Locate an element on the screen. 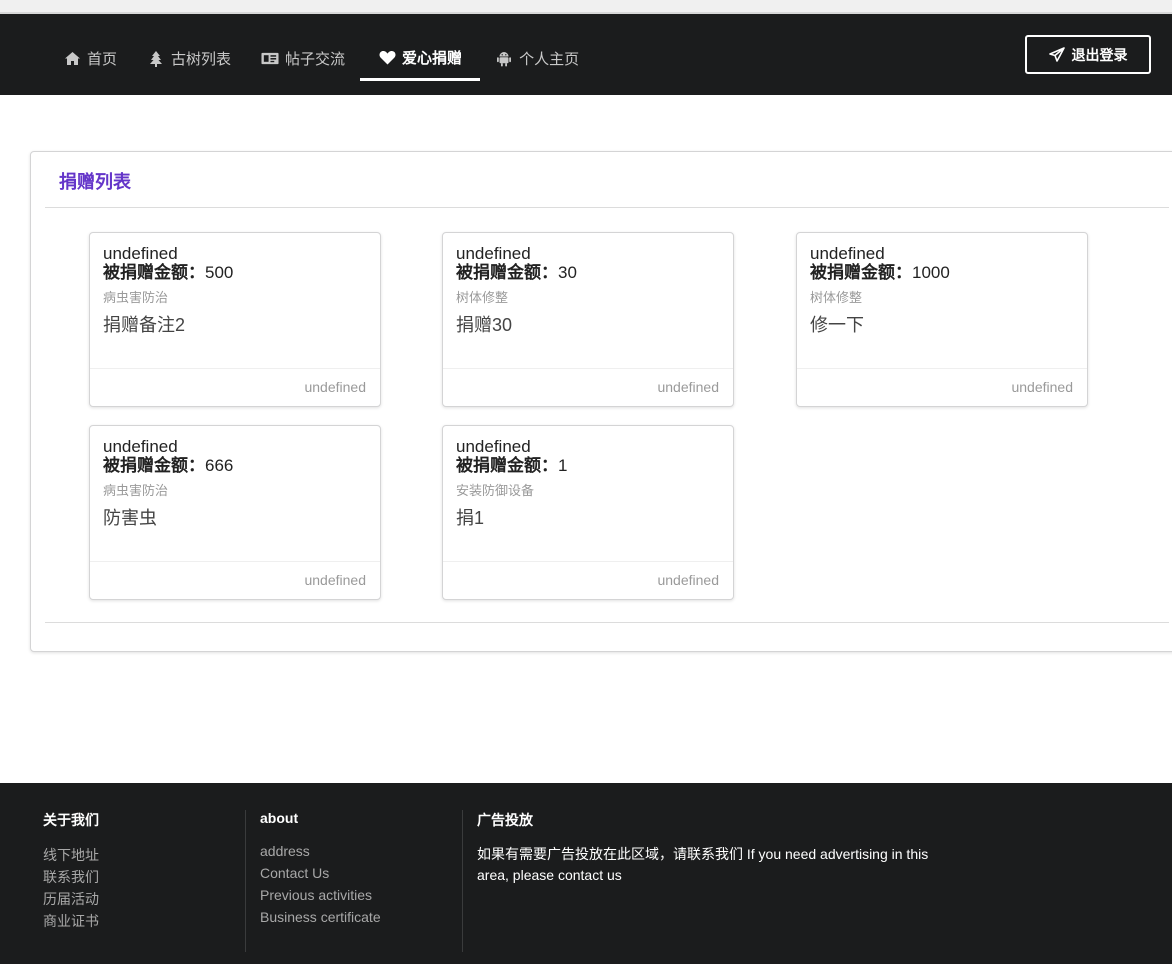 The image size is (1172, 964). heart-icon is located at coordinates (387, 57).